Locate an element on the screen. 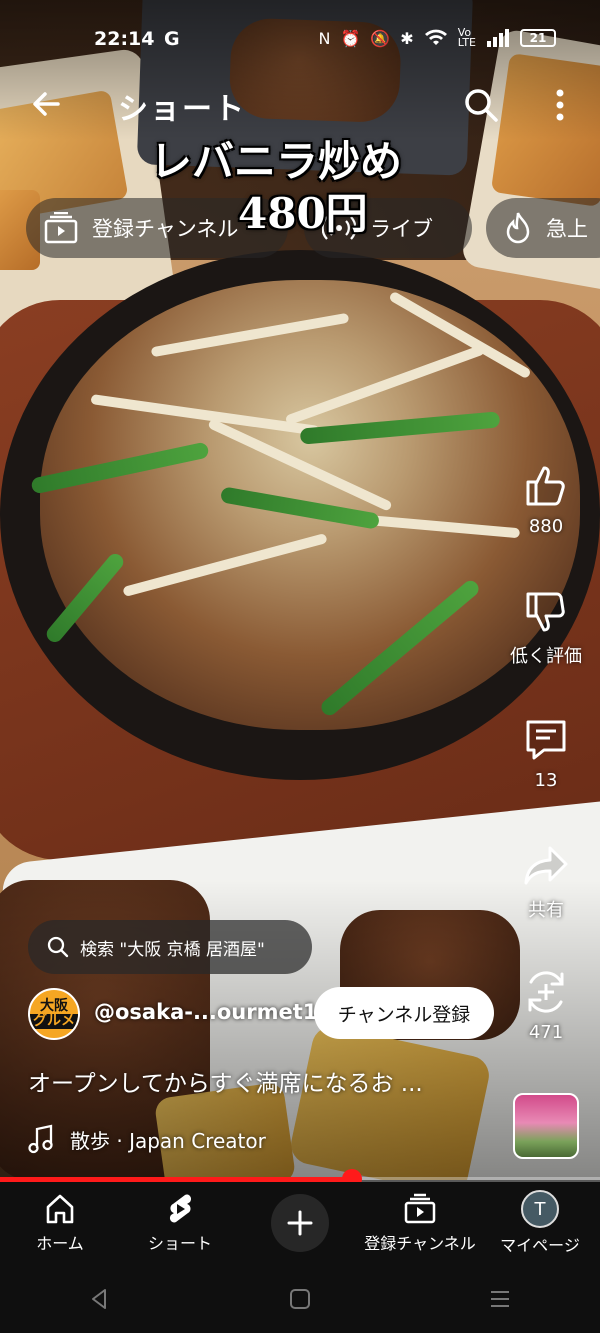  thumbs-down-icon is located at coordinates (545, 612).